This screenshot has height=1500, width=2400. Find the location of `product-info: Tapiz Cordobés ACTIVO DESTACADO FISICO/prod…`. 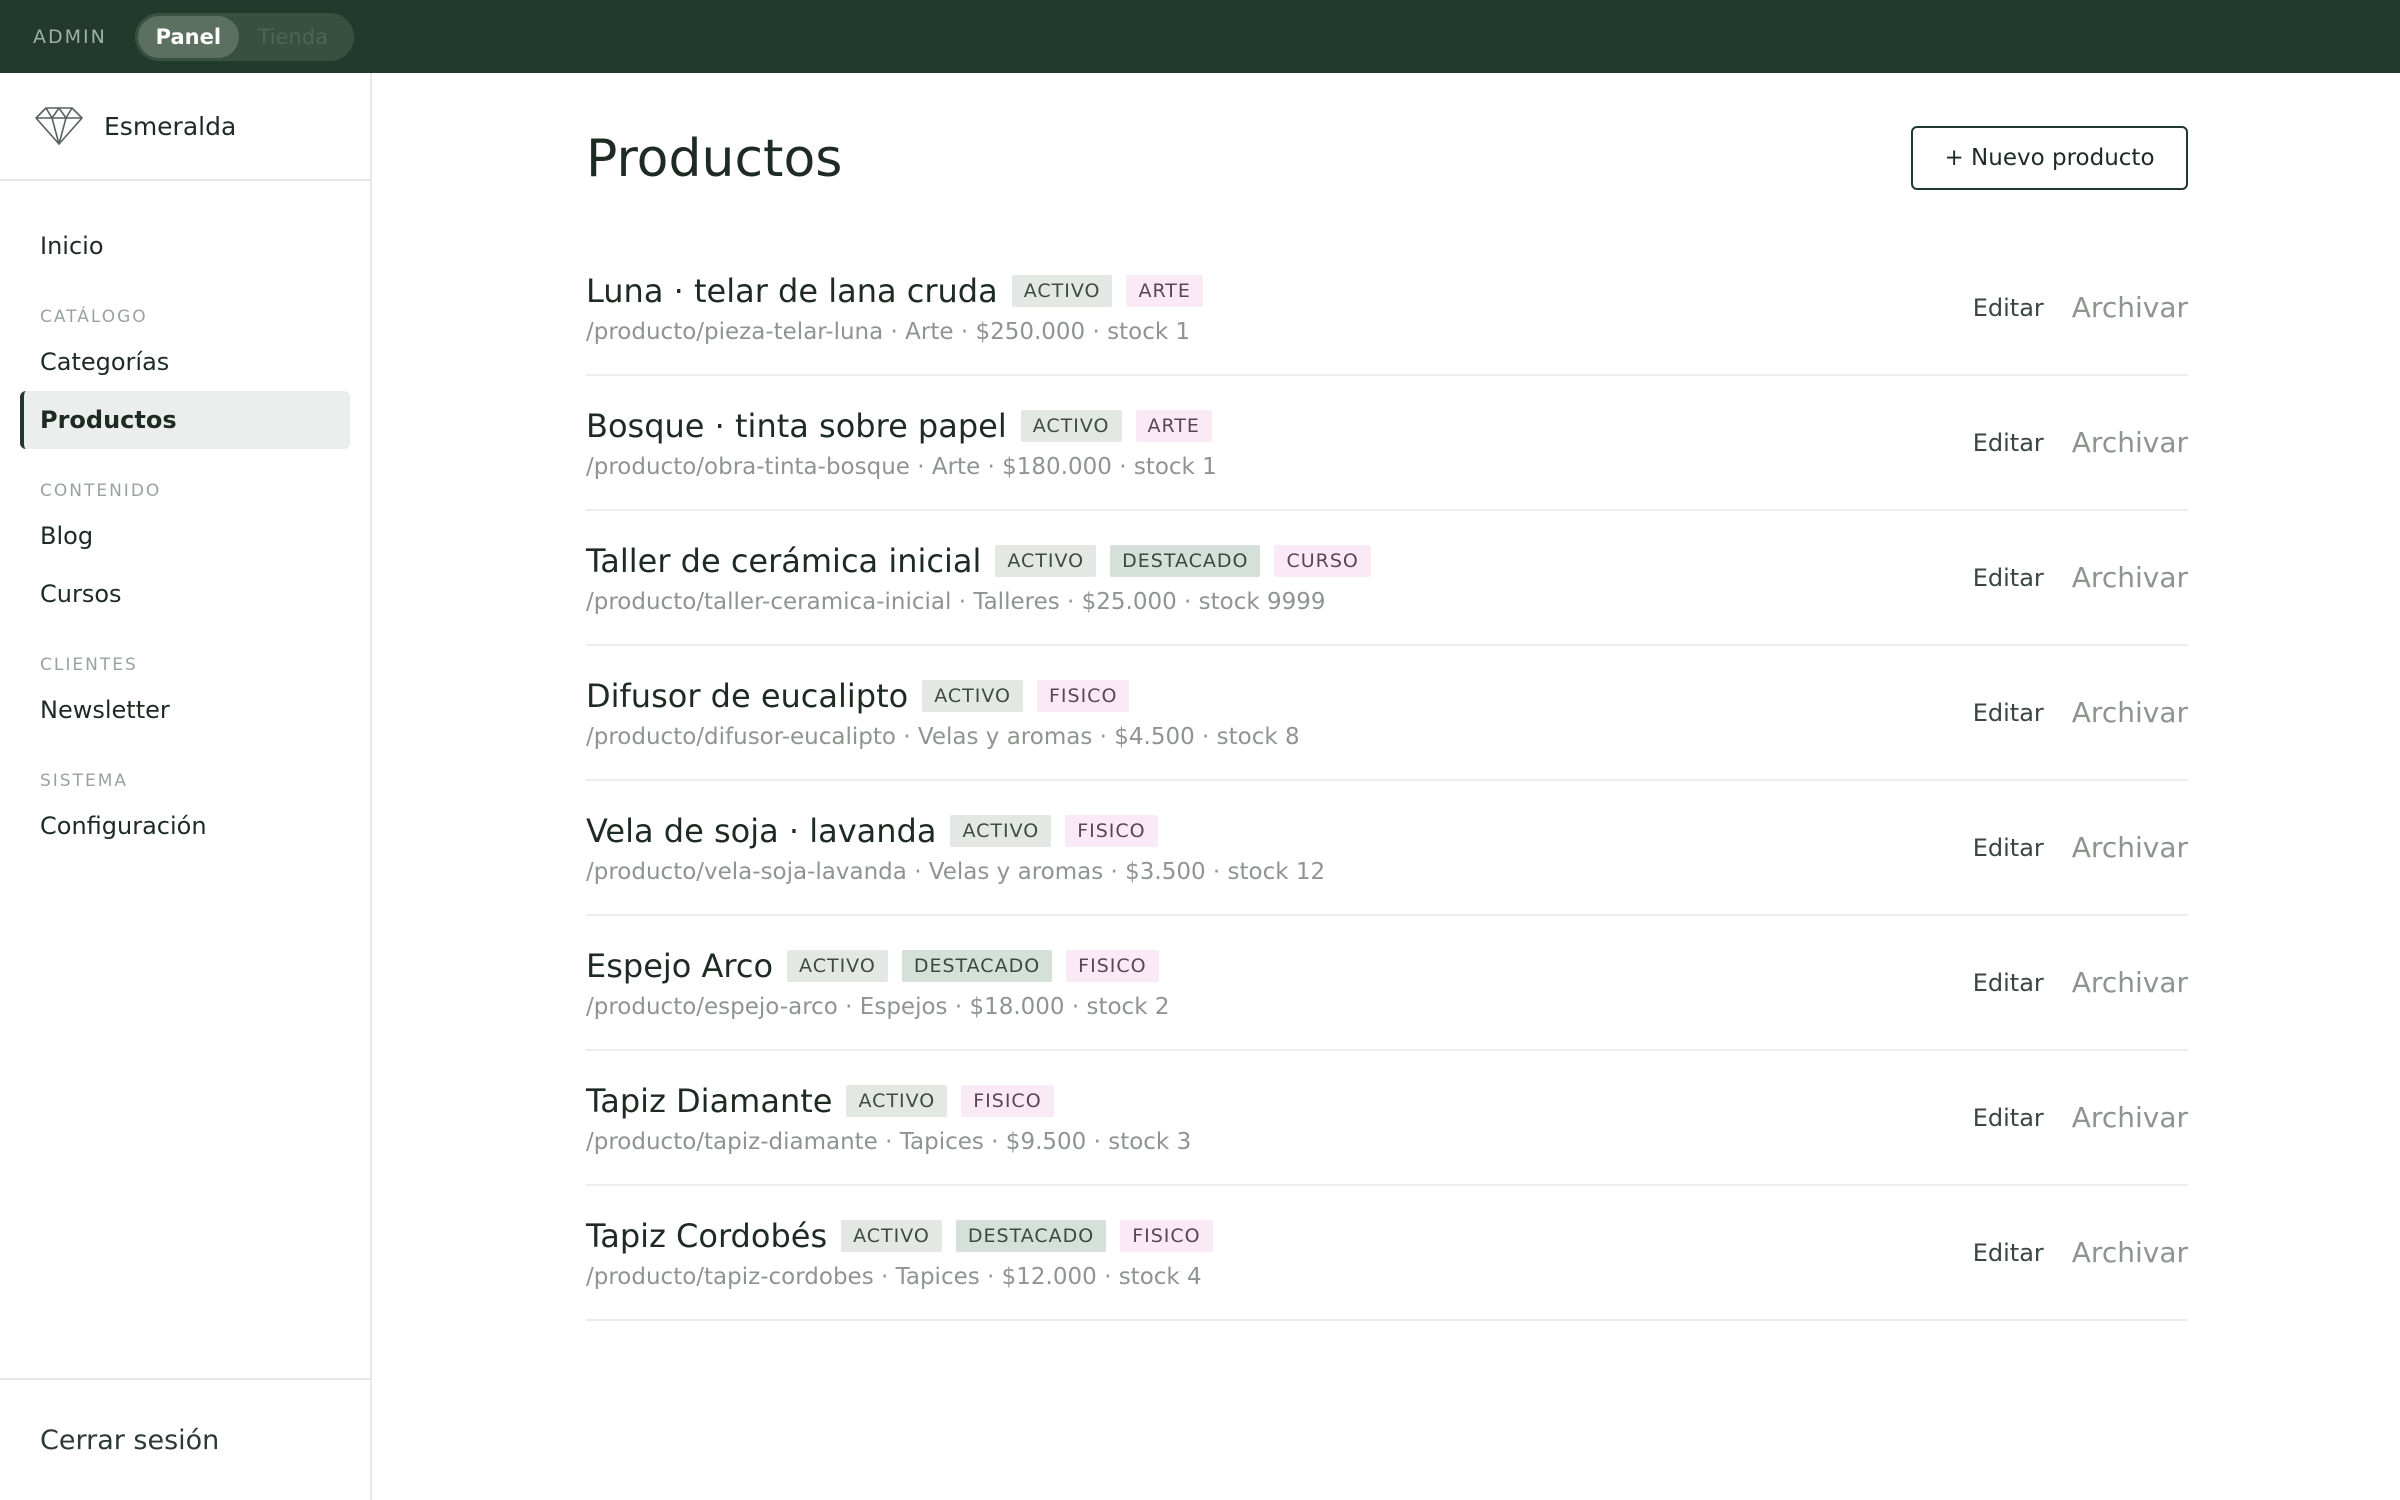

product-info: Tapiz Cordobés ACTIVO DESTACADO FISICO/prod… is located at coordinates (1279, 1253).